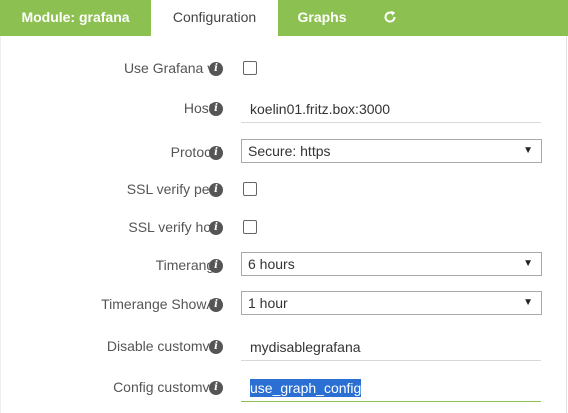 The width and height of the screenshot is (568, 413). What do you see at coordinates (161, 304) in the screenshot?
I see `timerange-showall-label: Timerange ShowAll` at bounding box center [161, 304].